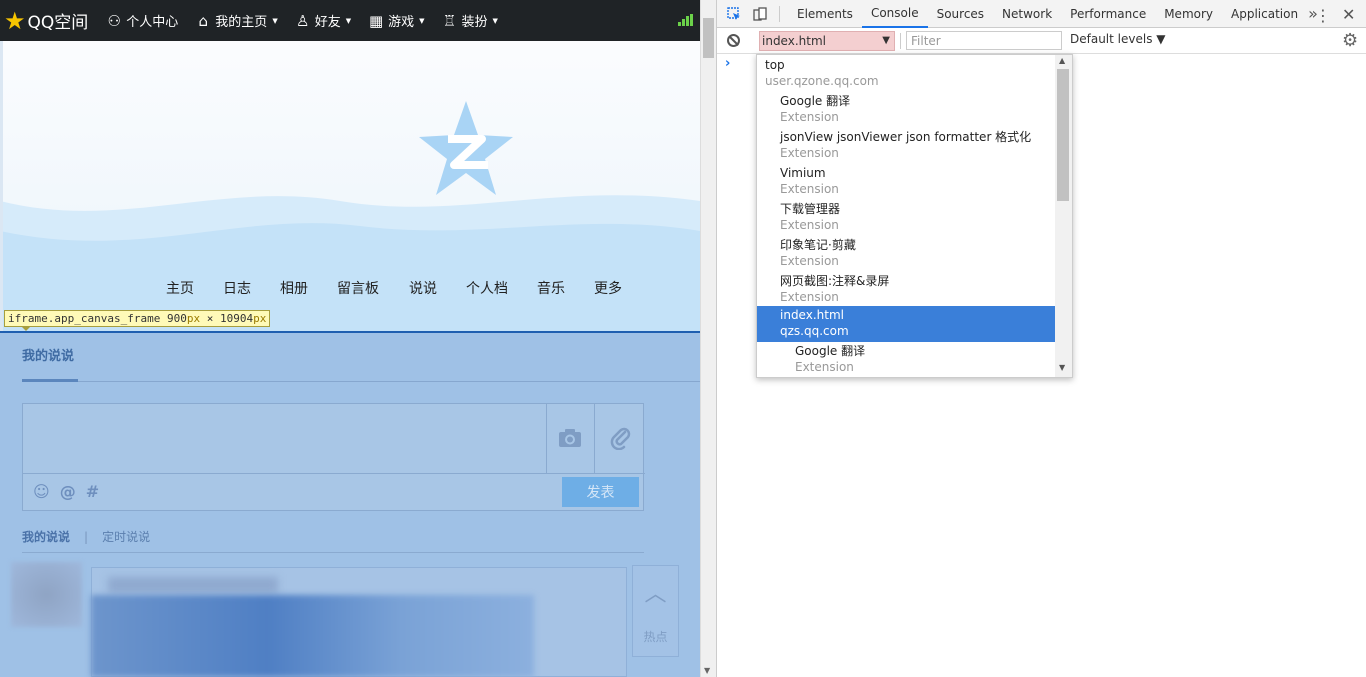 The width and height of the screenshot is (1366, 677). I want to click on filter-input, so click(984, 40).